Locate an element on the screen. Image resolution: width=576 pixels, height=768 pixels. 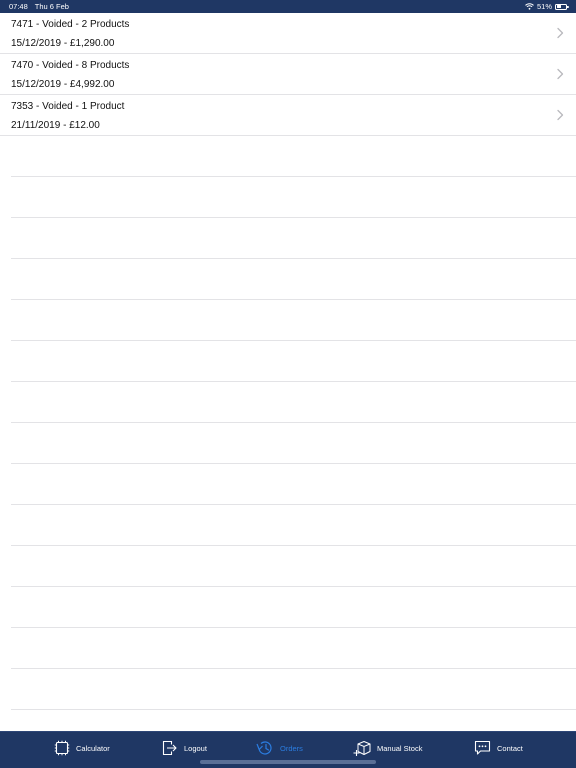
order-subtitle: 21/11/2019 - £12.00 is located at coordinates (55, 125).